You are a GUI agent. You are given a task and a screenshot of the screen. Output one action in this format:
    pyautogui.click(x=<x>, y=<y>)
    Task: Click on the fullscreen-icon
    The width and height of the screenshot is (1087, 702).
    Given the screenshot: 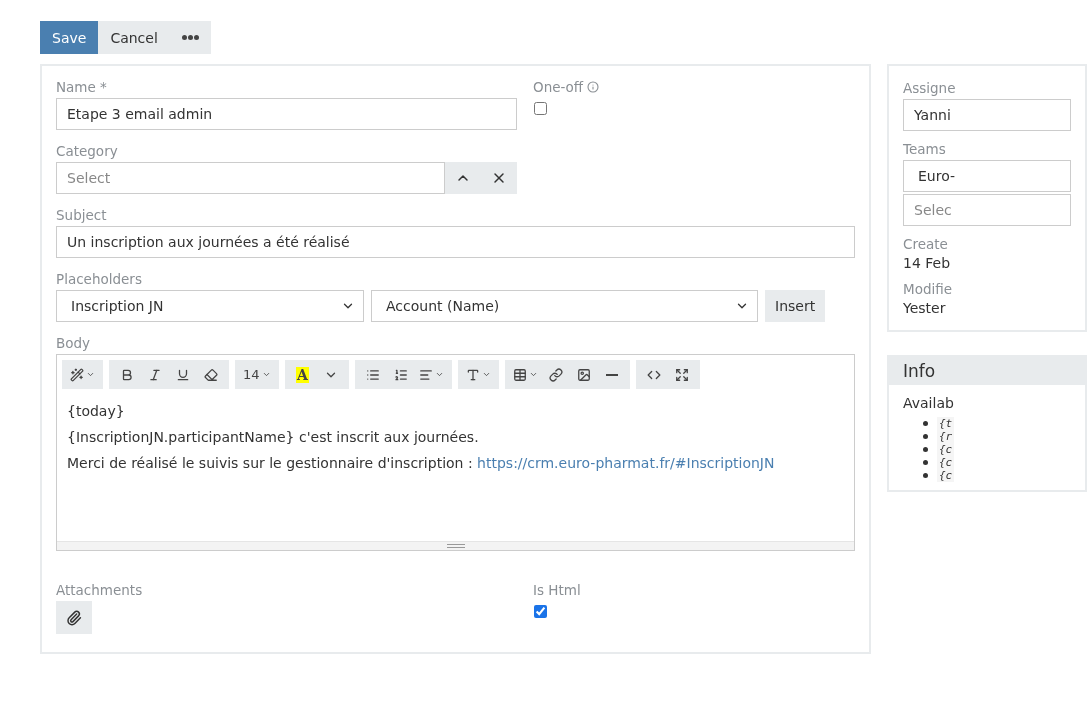 What is the action you would take?
    pyautogui.click(x=681, y=374)
    